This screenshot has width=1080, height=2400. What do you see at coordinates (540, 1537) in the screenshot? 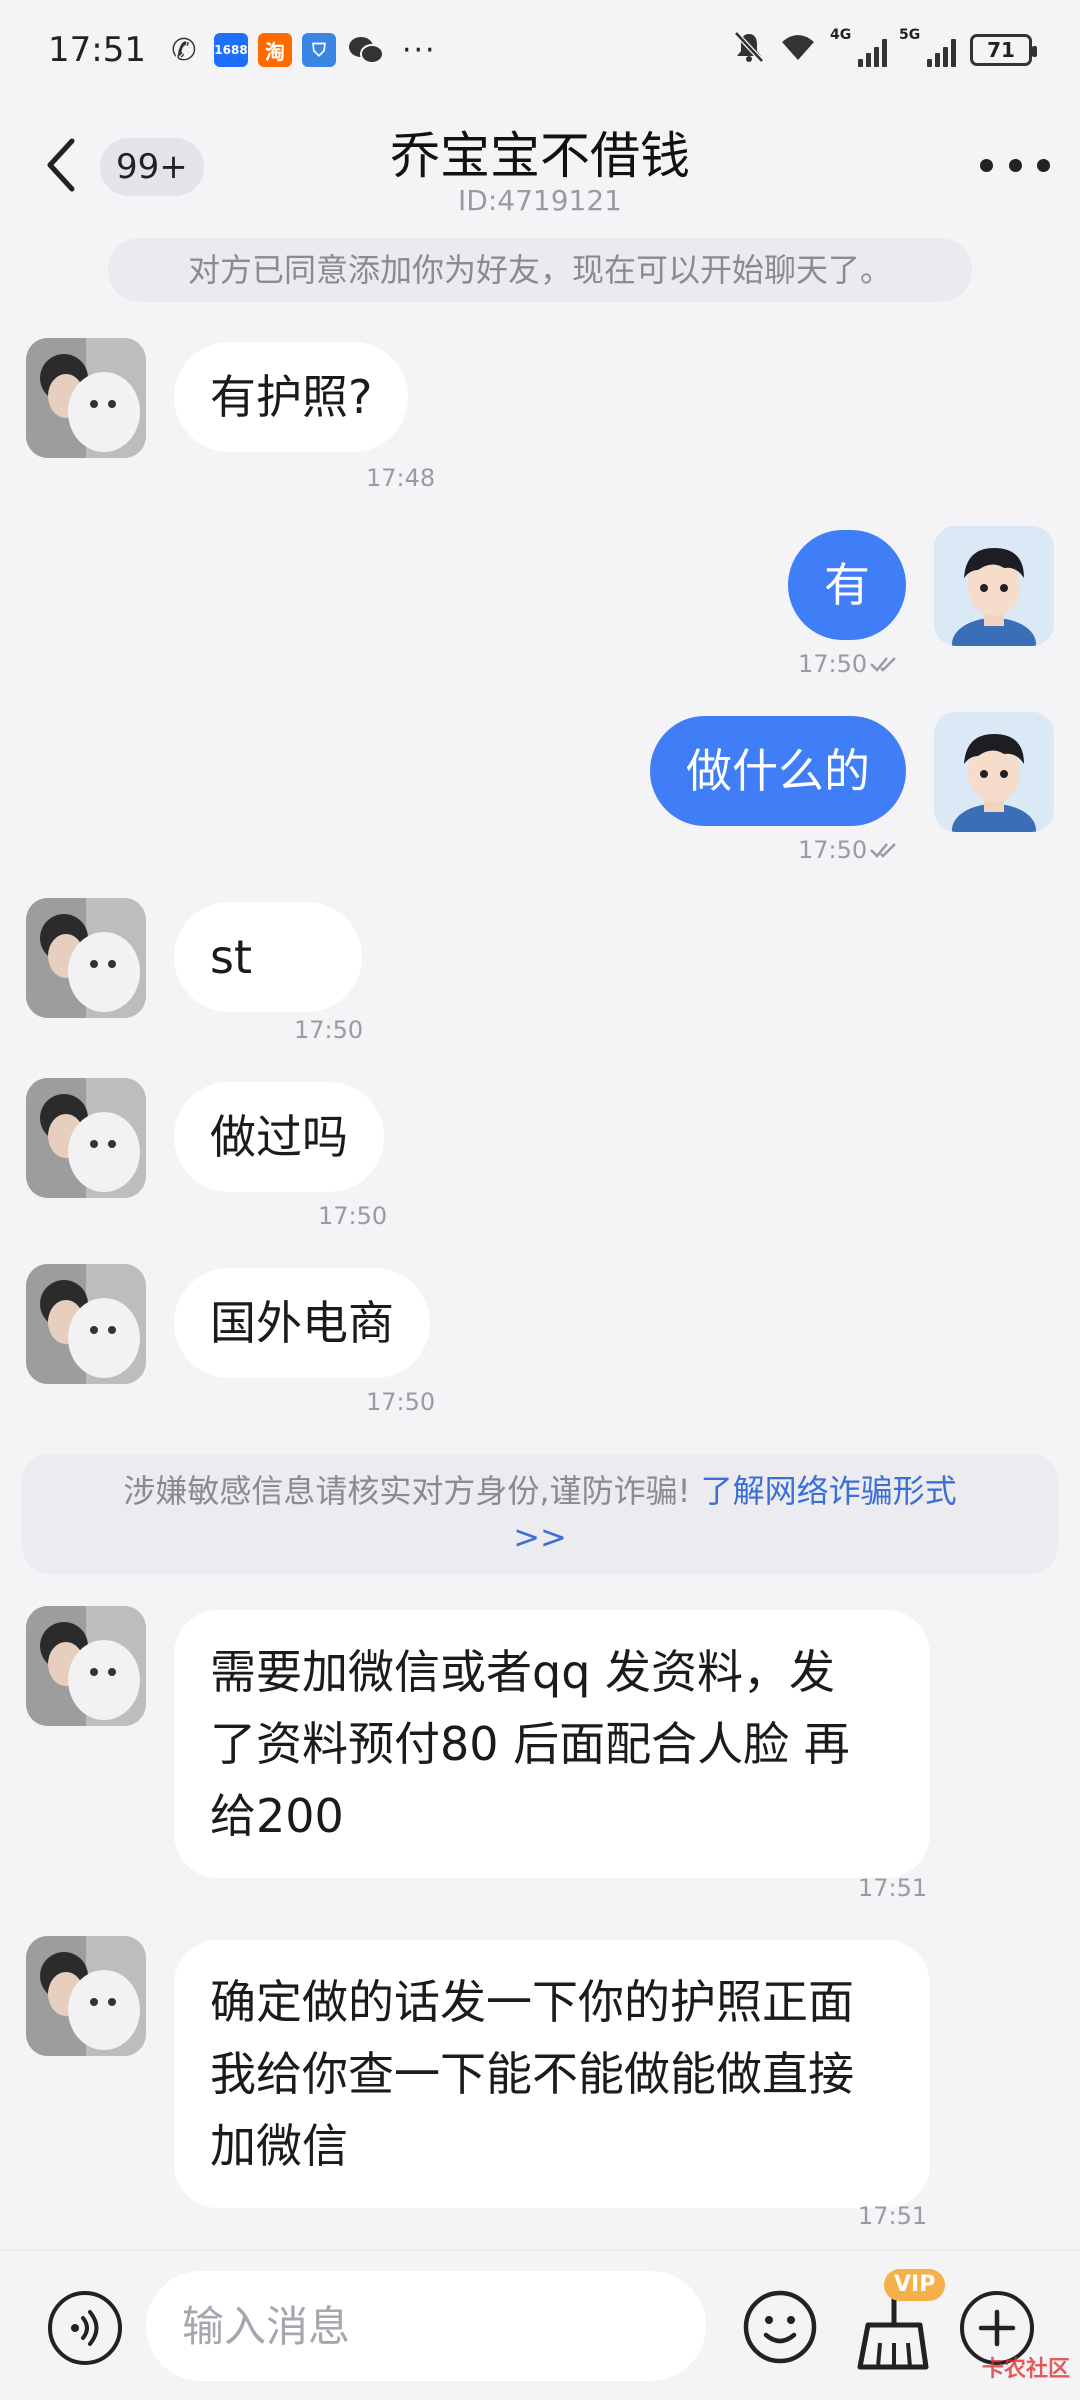
I see `fraud-info-link-arrow: >>` at bounding box center [540, 1537].